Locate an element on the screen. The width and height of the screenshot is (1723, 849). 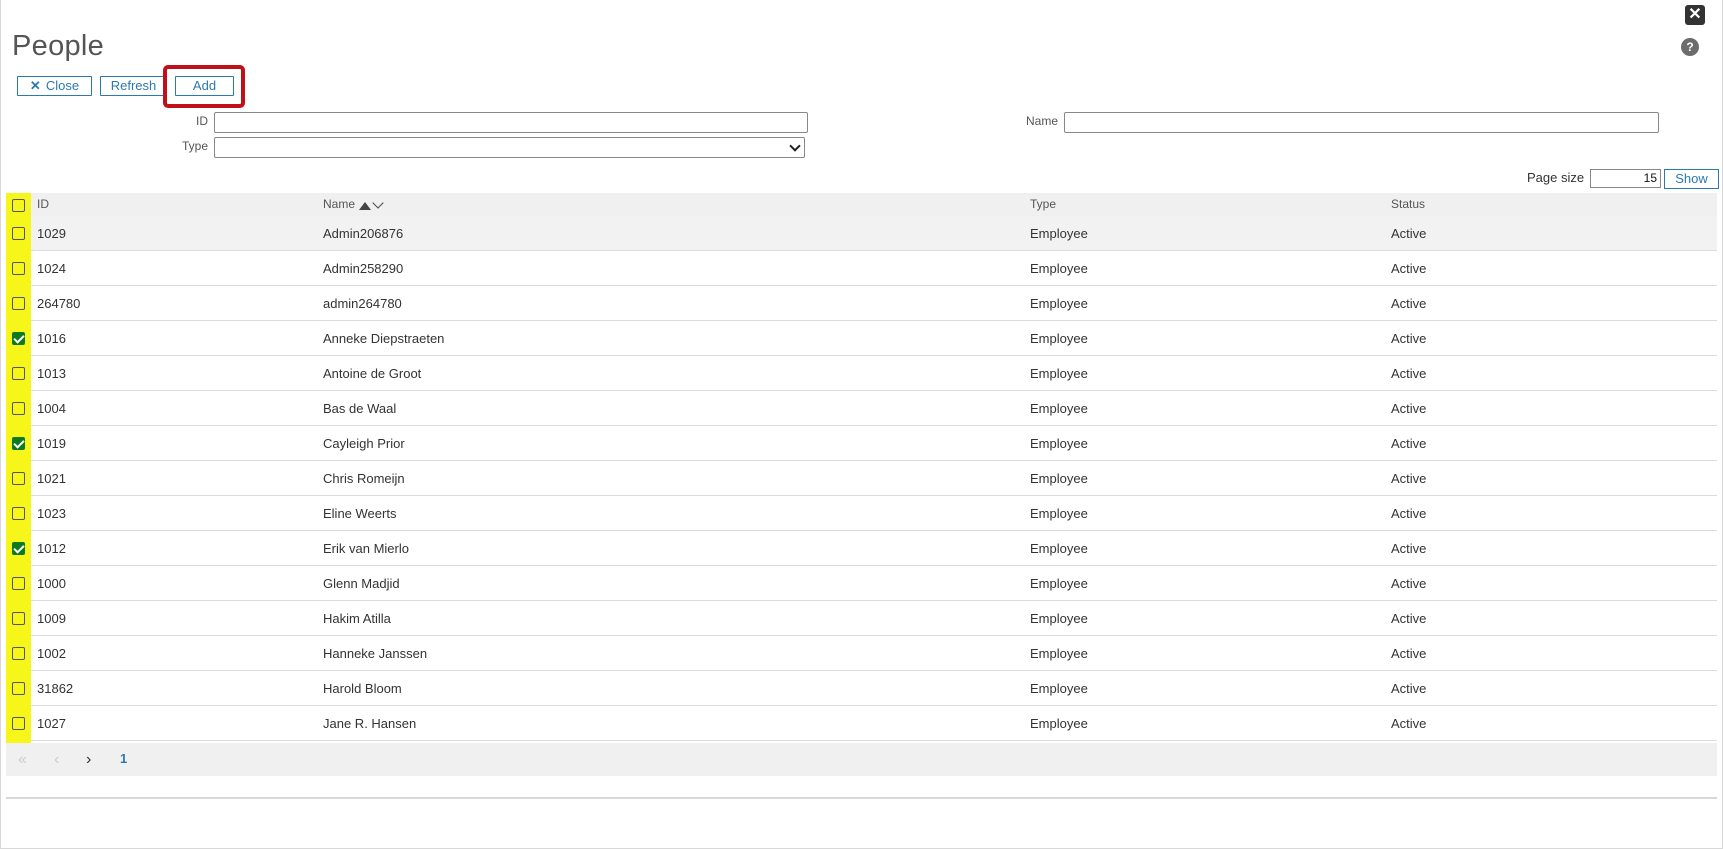
id-filter-label: ID is located at coordinates (202, 121).